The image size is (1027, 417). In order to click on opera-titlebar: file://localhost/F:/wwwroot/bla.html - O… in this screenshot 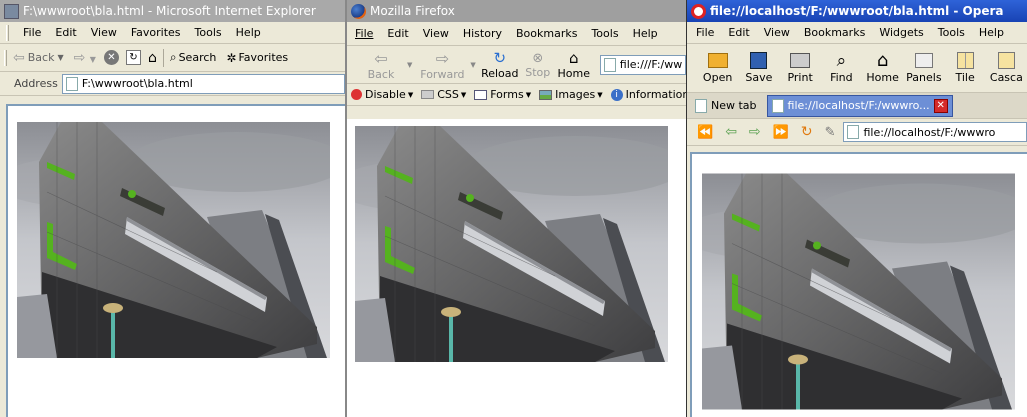, I will do `click(857, 11)`.